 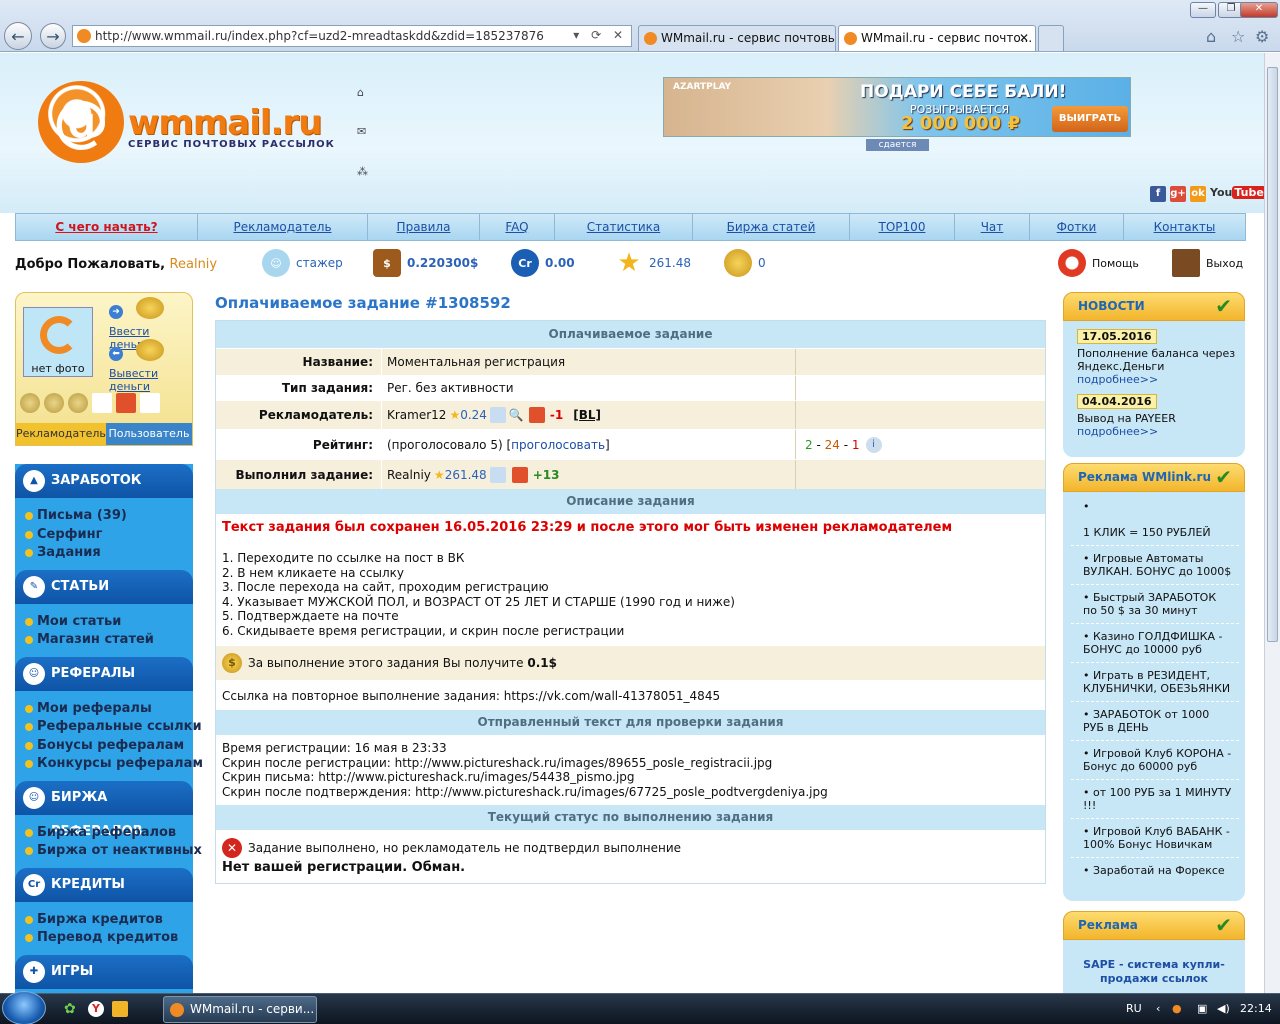 I want to click on nav-ref-contests: Конкурсы рефералам, so click(x=114, y=763).